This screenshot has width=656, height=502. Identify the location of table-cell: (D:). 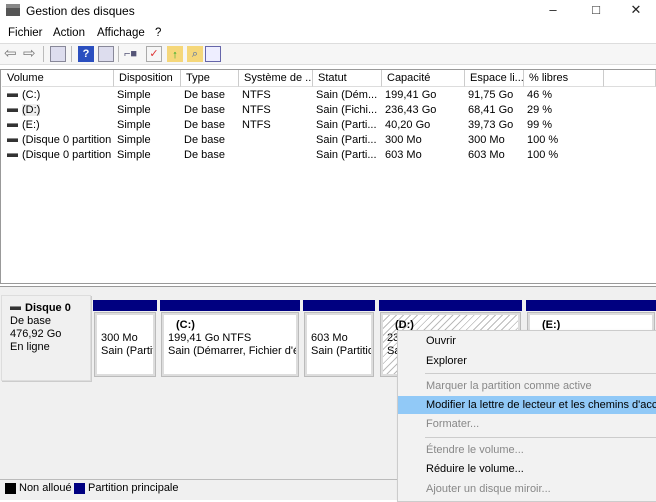
(56, 110).